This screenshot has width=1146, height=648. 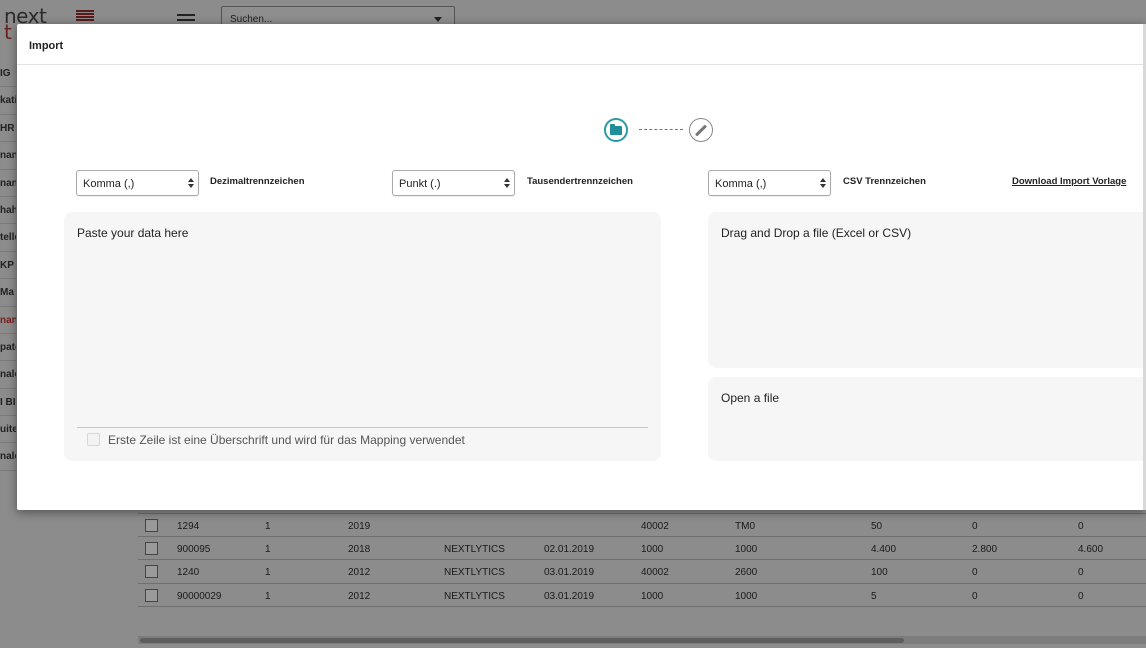 What do you see at coordinates (884, 549) in the screenshot?
I see `table-cell: 4.400` at bounding box center [884, 549].